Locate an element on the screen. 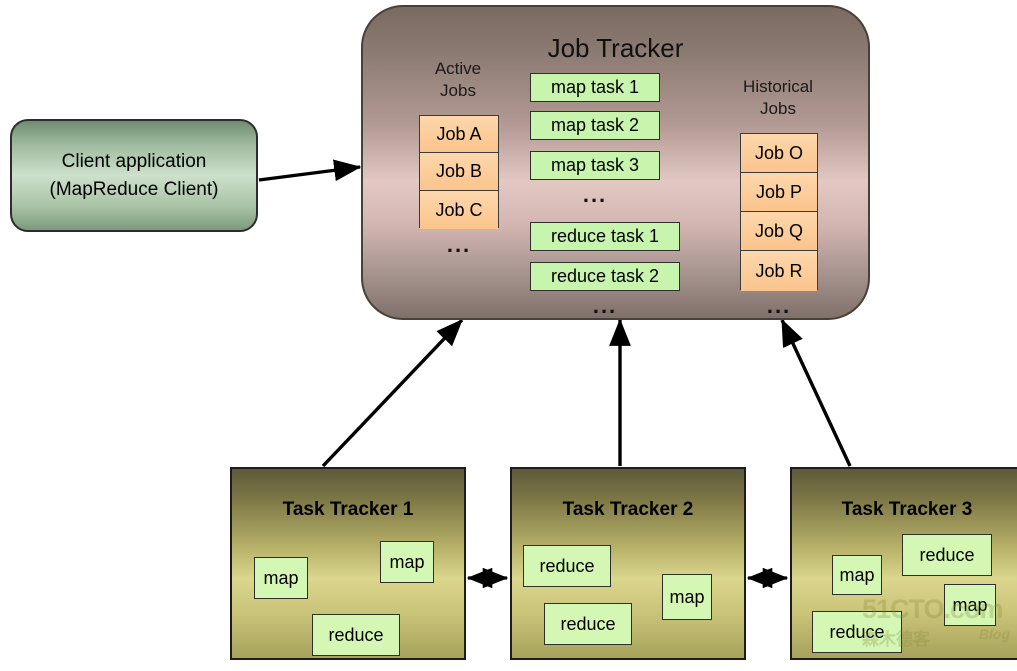 The width and height of the screenshot is (1017, 671). active-jobs-label-line1: Active is located at coordinates (458, 68).